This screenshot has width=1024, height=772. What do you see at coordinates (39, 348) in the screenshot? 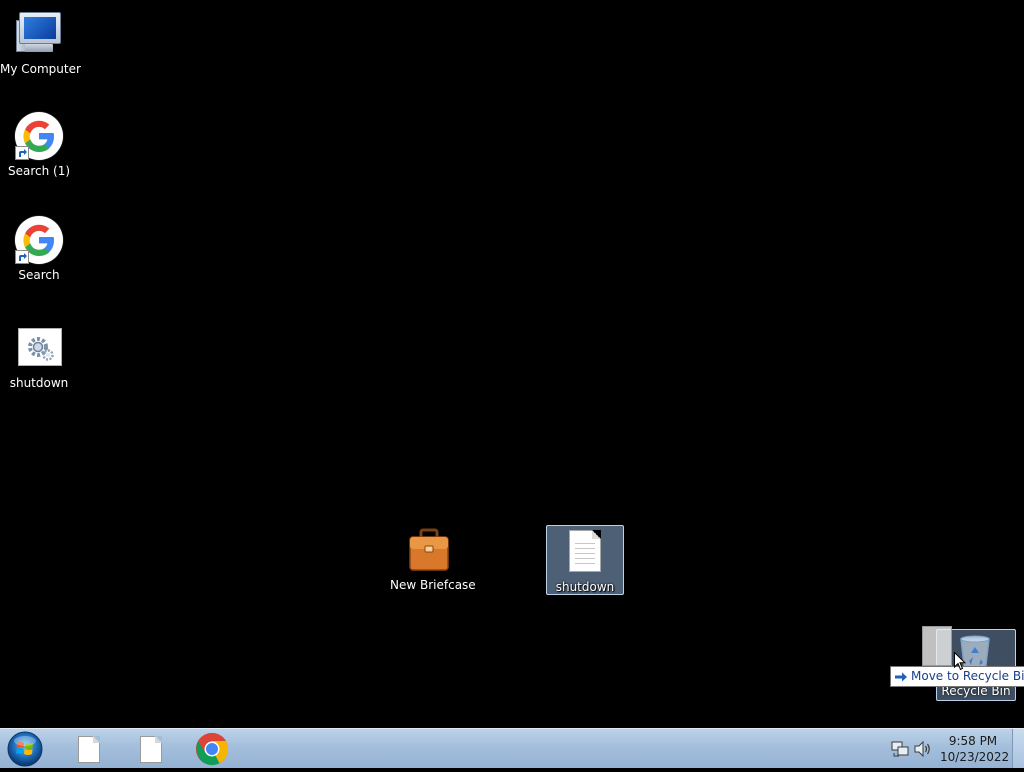
I see `settings-file-icon` at bounding box center [39, 348].